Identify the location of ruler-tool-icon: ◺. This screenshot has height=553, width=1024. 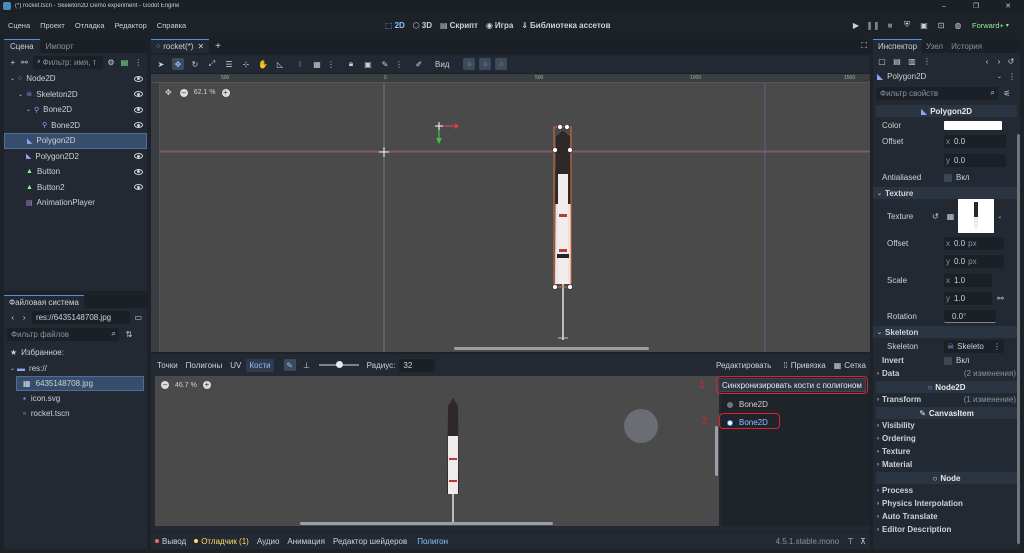
(280, 64).